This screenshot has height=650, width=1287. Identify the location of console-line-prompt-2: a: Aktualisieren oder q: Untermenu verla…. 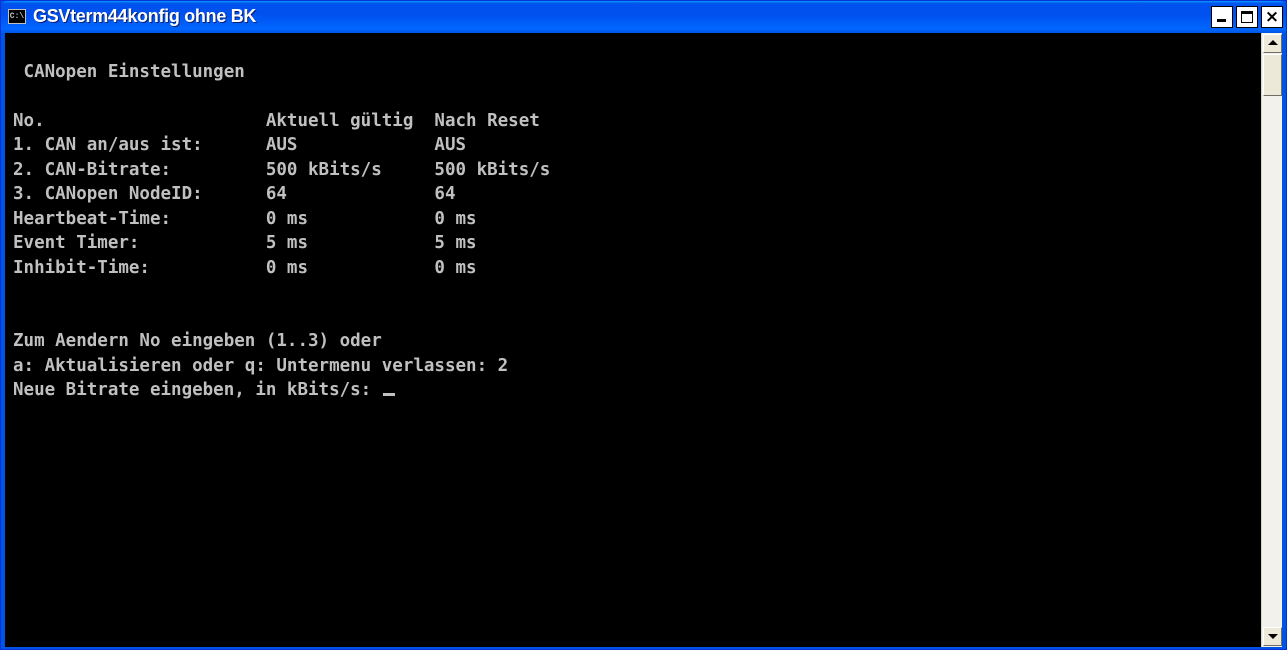
(261, 365).